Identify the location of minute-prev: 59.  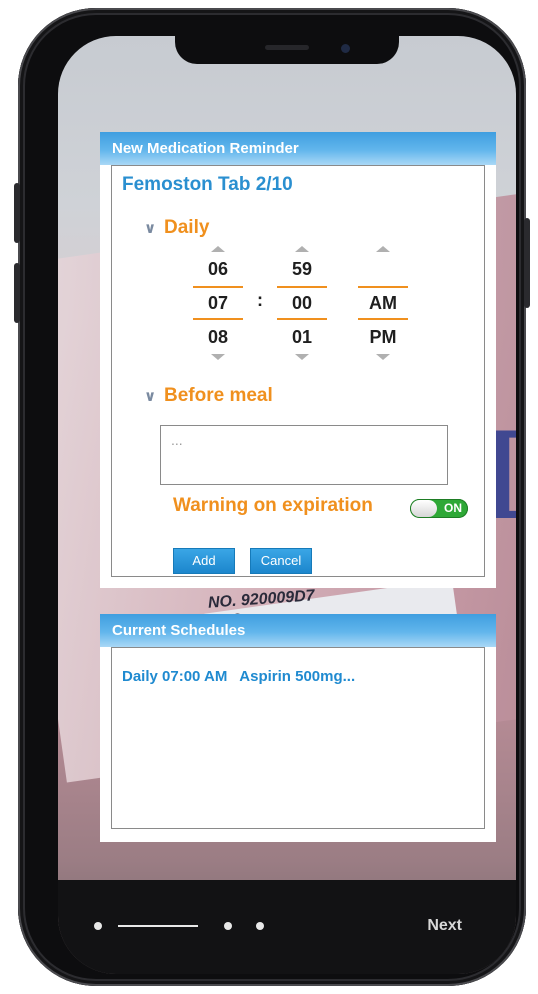
(302, 269).